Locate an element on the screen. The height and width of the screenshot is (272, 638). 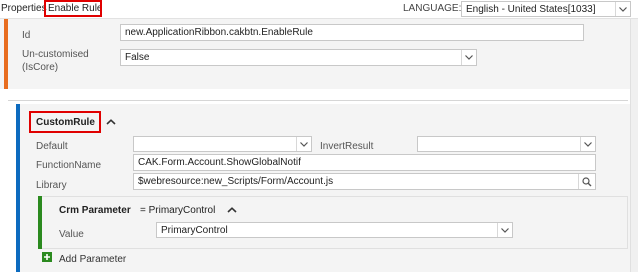
invert-result-select is located at coordinates (506, 144).